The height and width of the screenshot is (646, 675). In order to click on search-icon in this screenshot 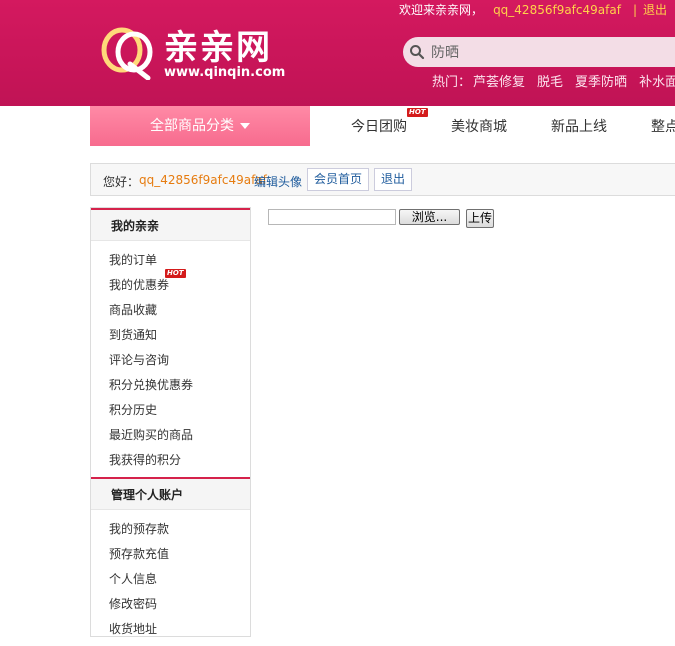, I will do `click(417, 52)`.